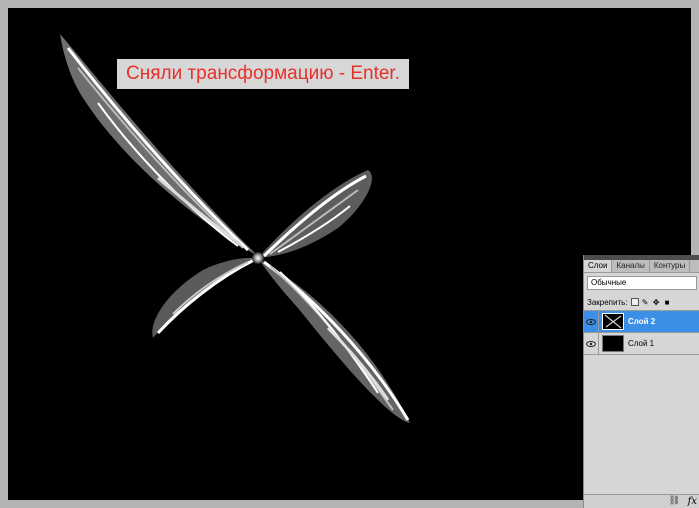 The height and width of the screenshot is (508, 699). I want to click on layer-row-1: Слой 1, so click(641, 344).